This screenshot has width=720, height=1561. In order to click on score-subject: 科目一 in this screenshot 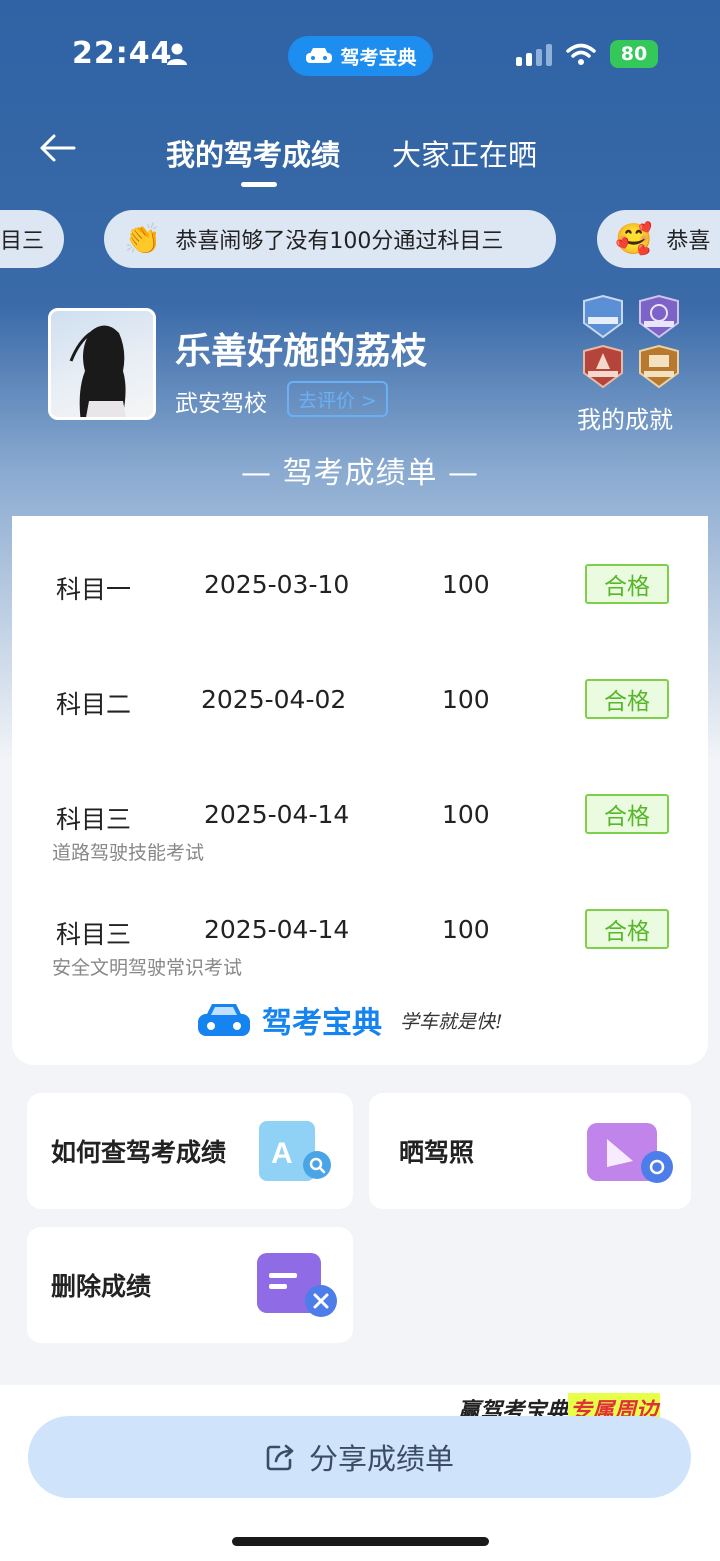, I will do `click(94, 589)`.